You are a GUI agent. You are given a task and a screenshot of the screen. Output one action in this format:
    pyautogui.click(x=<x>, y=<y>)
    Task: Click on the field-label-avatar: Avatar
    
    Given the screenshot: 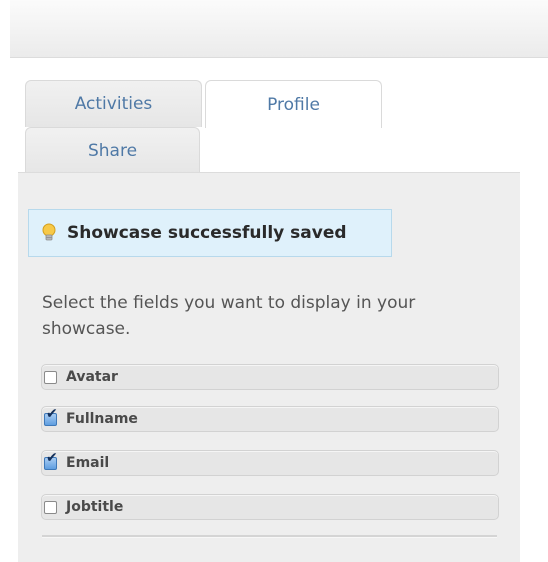 What is the action you would take?
    pyautogui.click(x=92, y=377)
    